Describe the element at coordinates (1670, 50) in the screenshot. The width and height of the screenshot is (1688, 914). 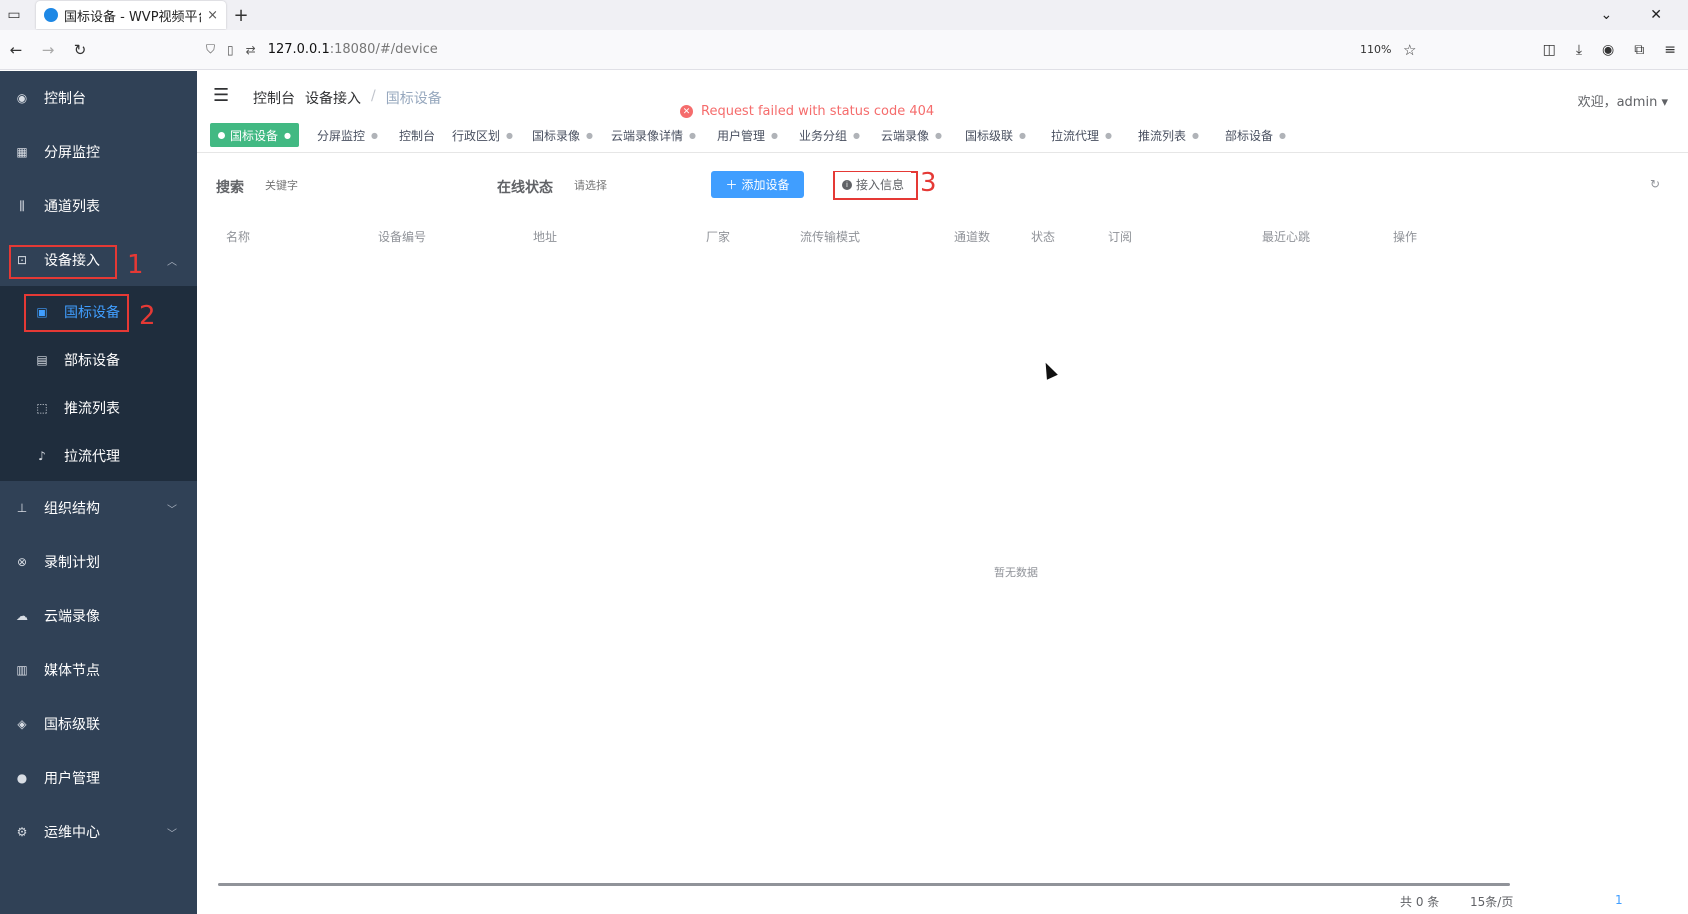
I see `menu-icon: ≡` at that location.